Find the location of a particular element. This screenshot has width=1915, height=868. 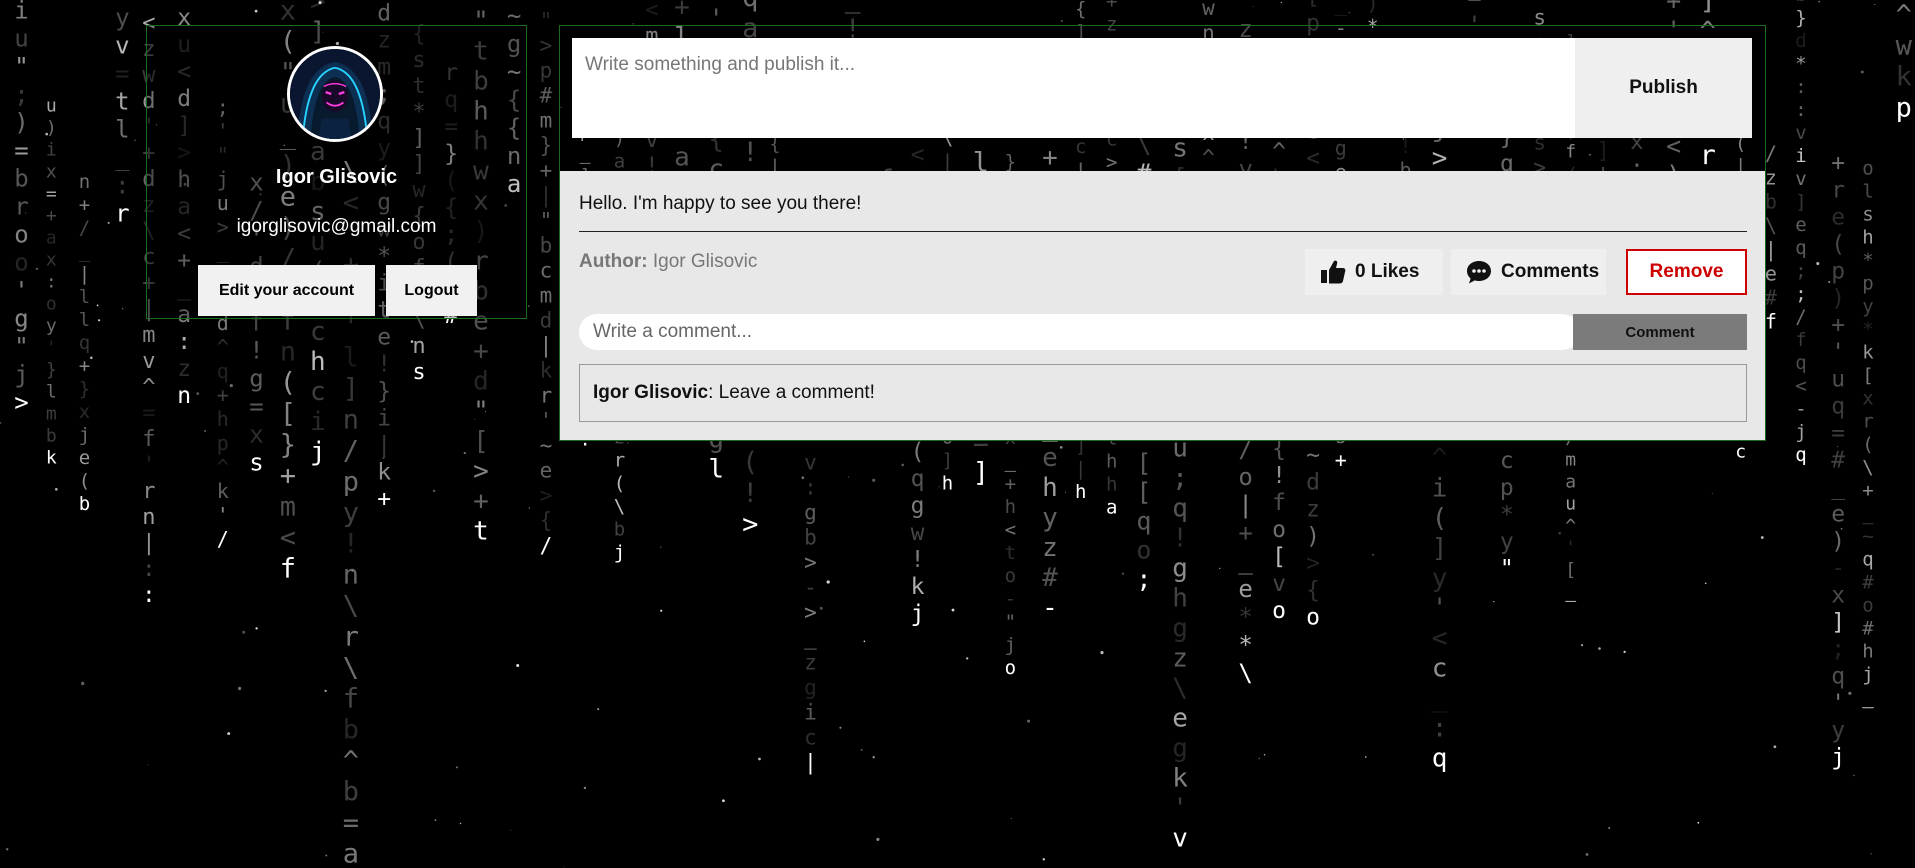

matrix-glyph: e is located at coordinates (1838, 217).